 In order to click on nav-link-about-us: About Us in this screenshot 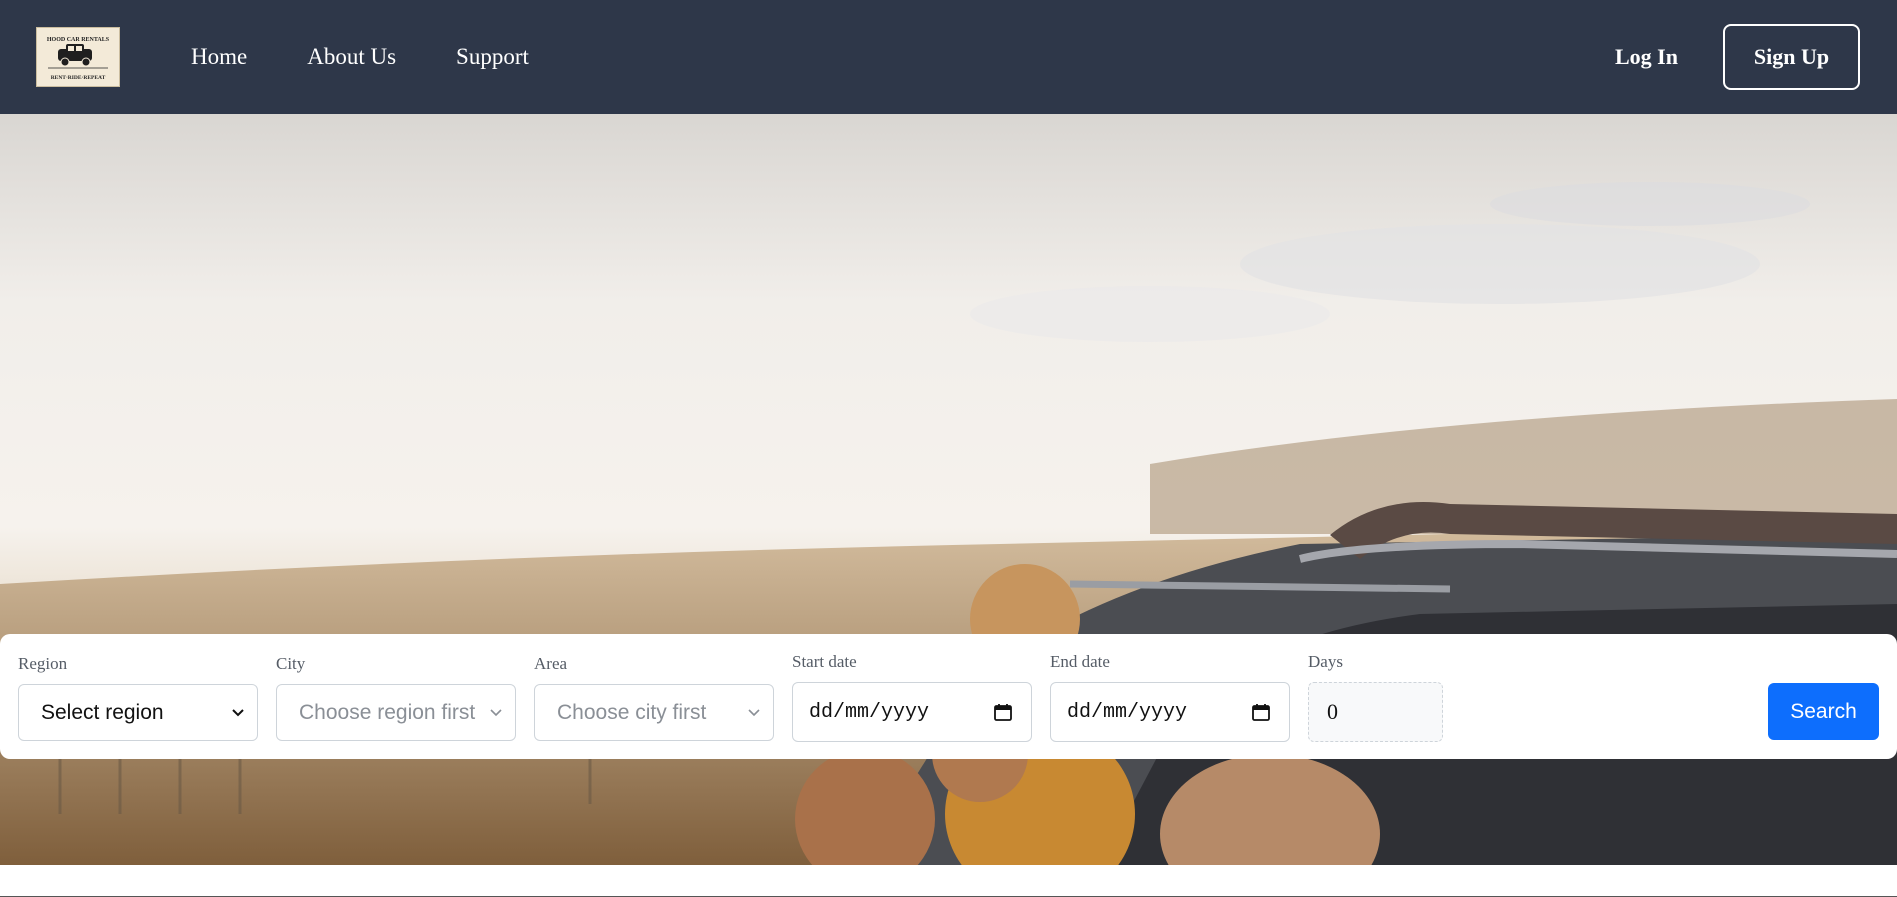, I will do `click(351, 57)`.